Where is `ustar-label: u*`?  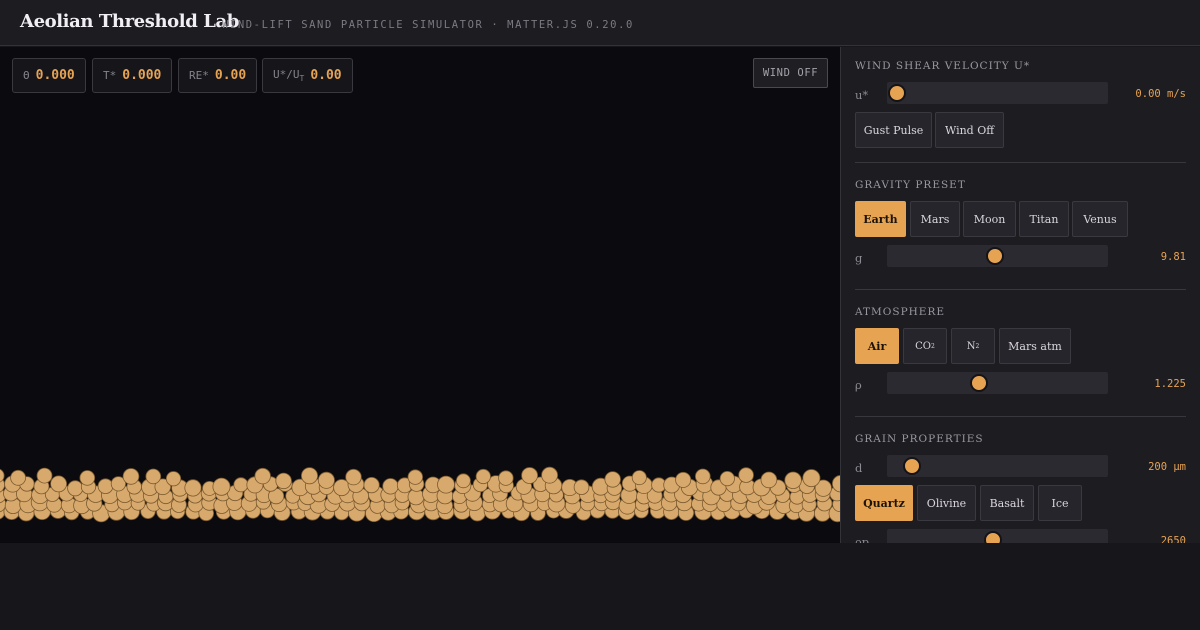
ustar-label: u* is located at coordinates (862, 95).